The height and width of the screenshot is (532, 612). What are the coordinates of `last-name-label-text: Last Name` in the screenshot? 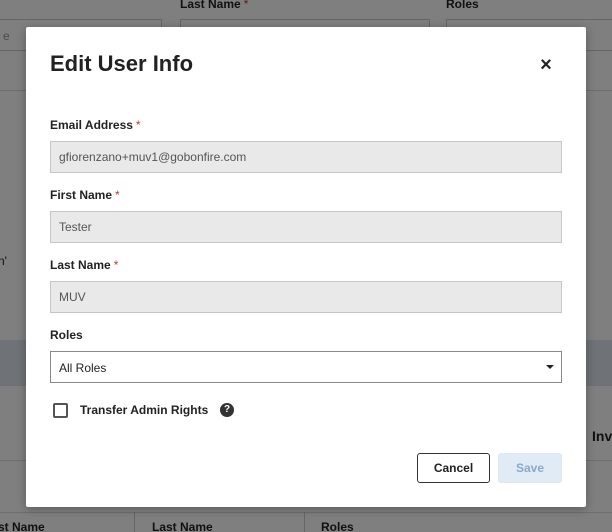 It's located at (80, 265).